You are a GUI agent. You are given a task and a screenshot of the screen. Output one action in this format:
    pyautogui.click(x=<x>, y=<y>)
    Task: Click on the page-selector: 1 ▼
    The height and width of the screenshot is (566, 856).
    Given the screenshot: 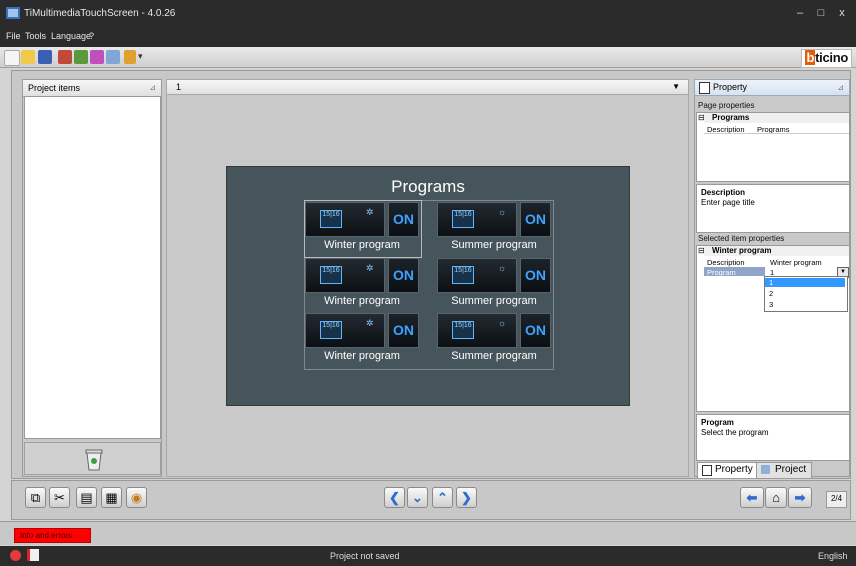 What is the action you would take?
    pyautogui.click(x=427, y=87)
    